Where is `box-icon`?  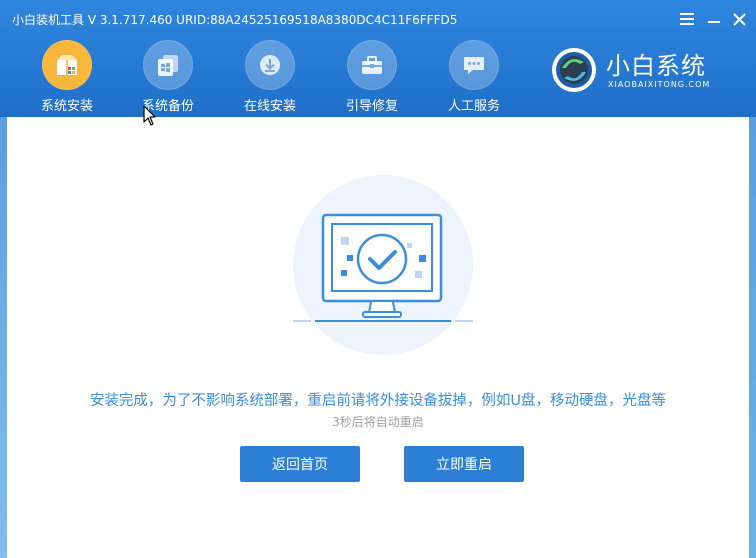
box-icon is located at coordinates (67, 65).